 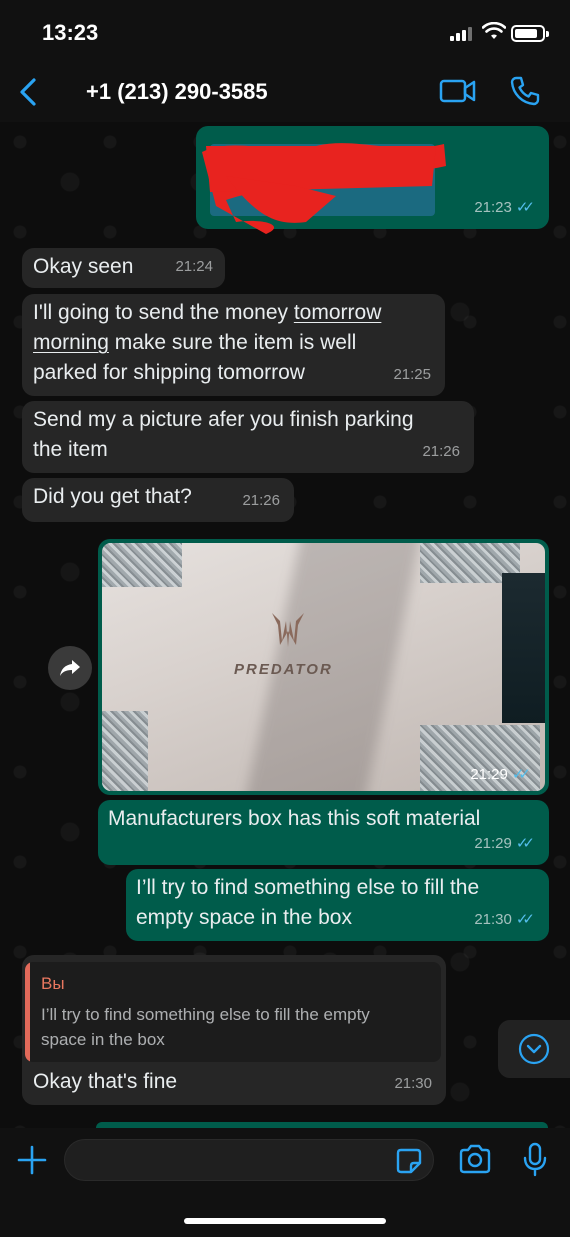 What do you see at coordinates (53, 983) in the screenshot?
I see `quote-author: Вы` at bounding box center [53, 983].